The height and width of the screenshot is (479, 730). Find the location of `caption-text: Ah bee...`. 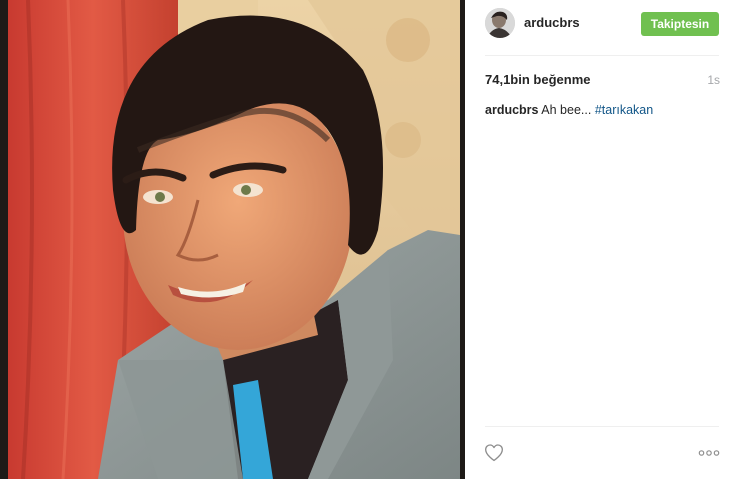

caption-text: Ah bee... is located at coordinates (566, 110).